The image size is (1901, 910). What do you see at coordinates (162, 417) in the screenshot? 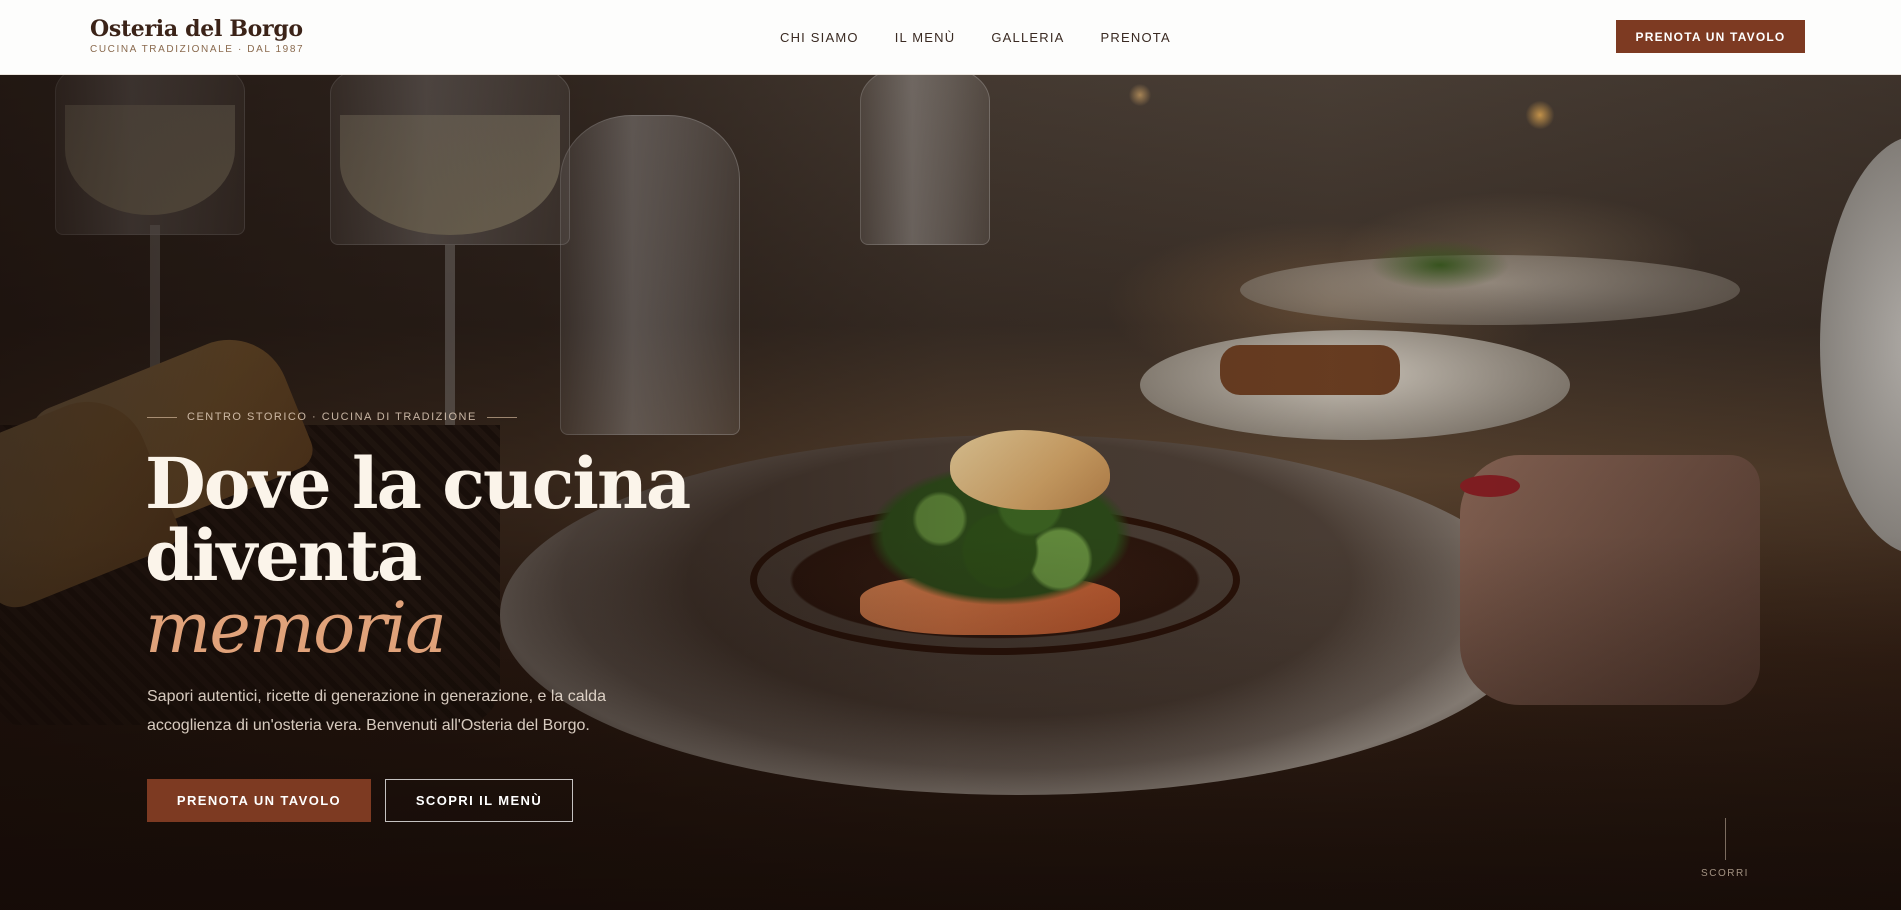
I see `eyebrow-line-left` at bounding box center [162, 417].